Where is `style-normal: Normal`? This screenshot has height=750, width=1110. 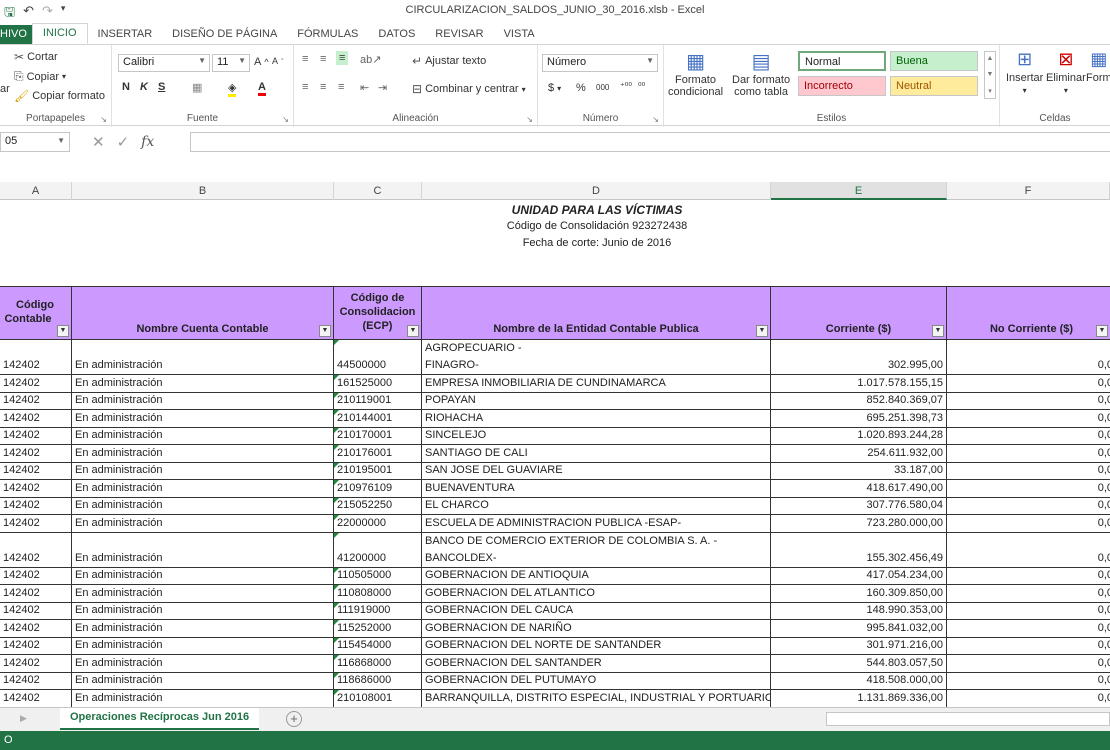 style-normal: Normal is located at coordinates (842, 61).